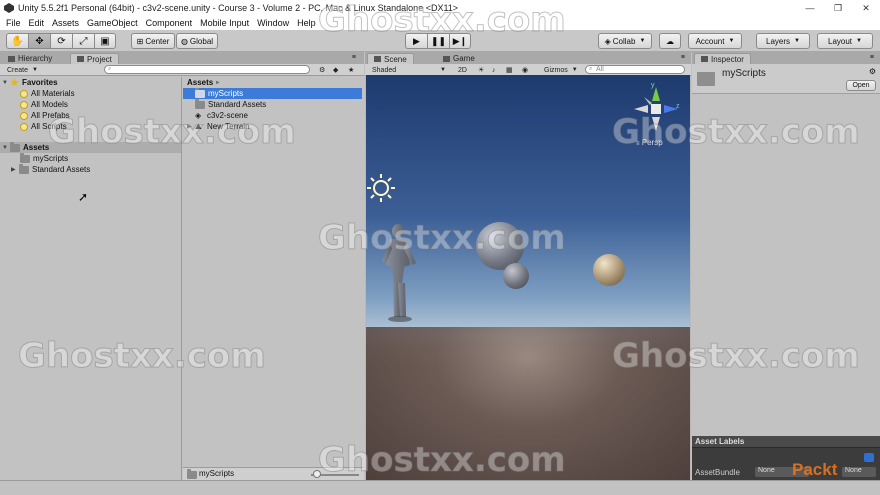 The width and height of the screenshot is (880, 495). I want to click on slider-handle, so click(317, 474).